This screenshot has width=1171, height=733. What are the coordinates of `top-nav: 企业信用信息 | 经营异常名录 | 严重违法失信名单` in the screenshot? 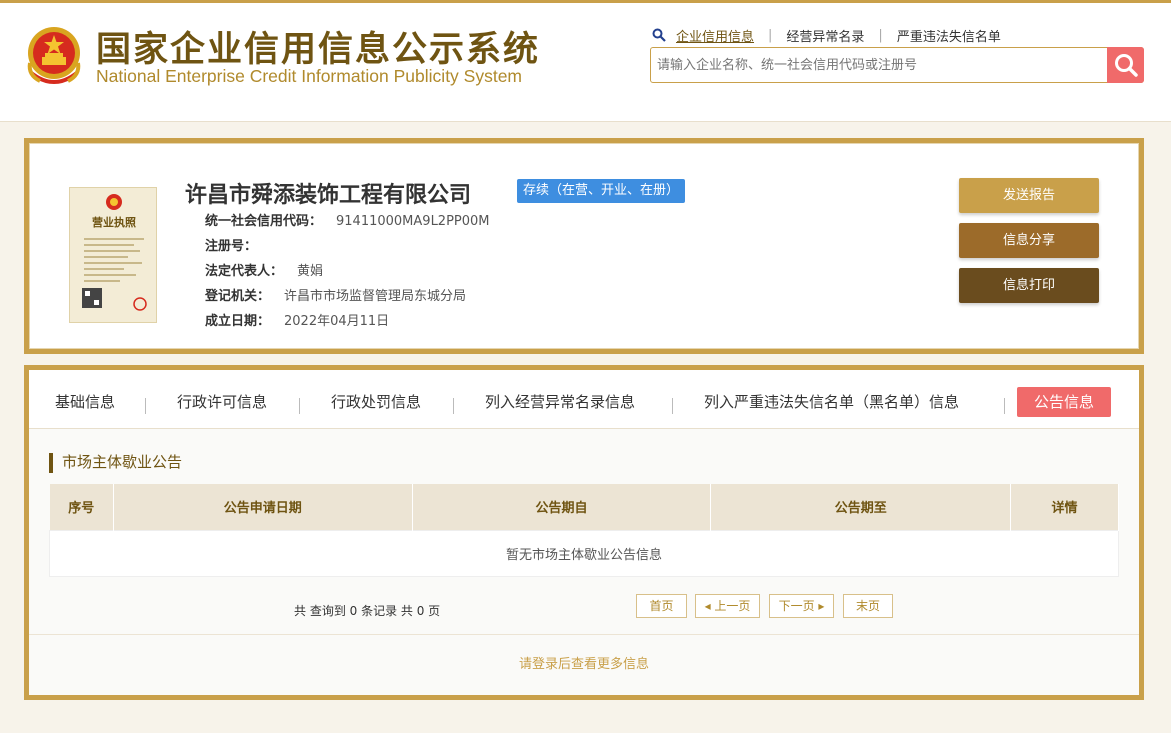 It's located at (826, 35).